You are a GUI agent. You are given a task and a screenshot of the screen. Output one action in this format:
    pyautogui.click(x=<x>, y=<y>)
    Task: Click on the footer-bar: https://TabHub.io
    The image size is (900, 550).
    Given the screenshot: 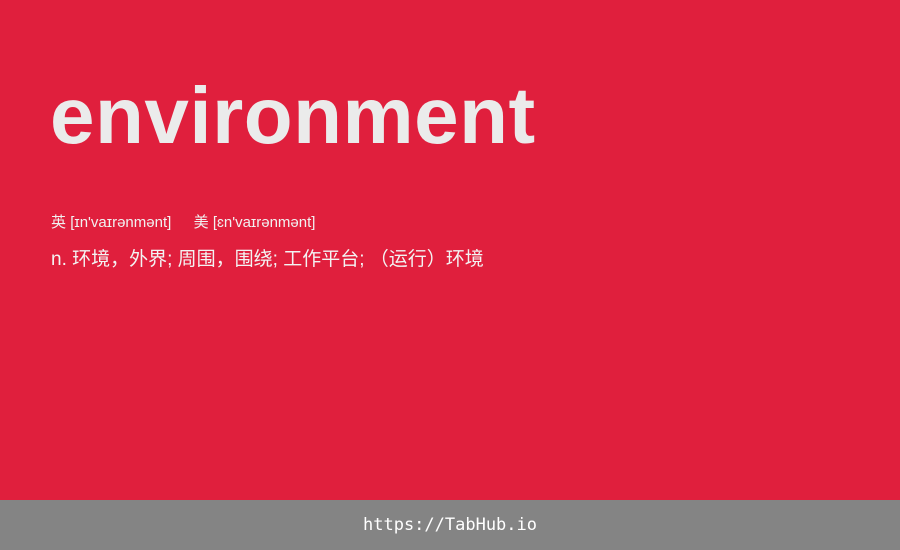 What is the action you would take?
    pyautogui.click(x=450, y=525)
    